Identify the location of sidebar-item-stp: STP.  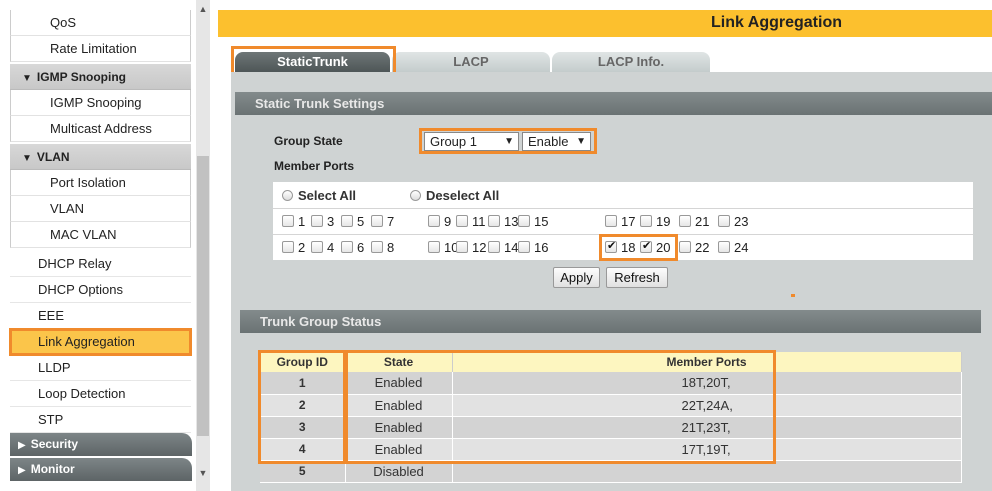
(100, 420).